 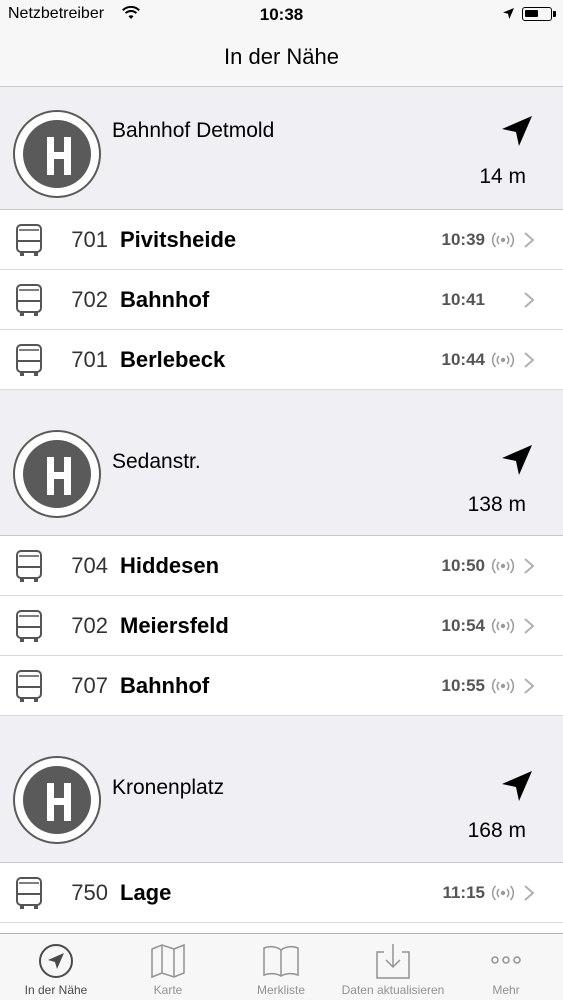 I want to click on stop-name: Kronenplatz, so click(x=168, y=787).